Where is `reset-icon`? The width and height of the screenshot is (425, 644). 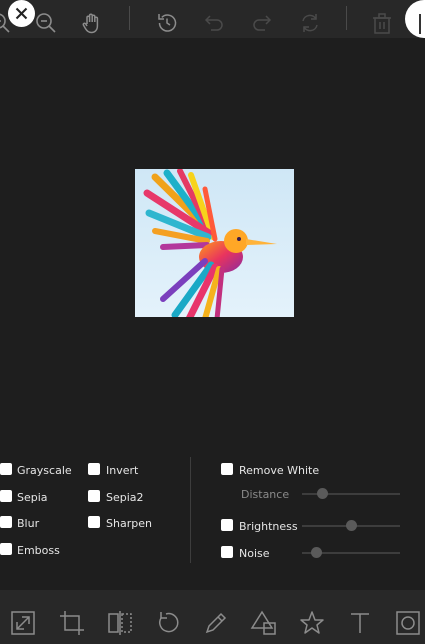 reset-icon is located at coordinates (310, 23).